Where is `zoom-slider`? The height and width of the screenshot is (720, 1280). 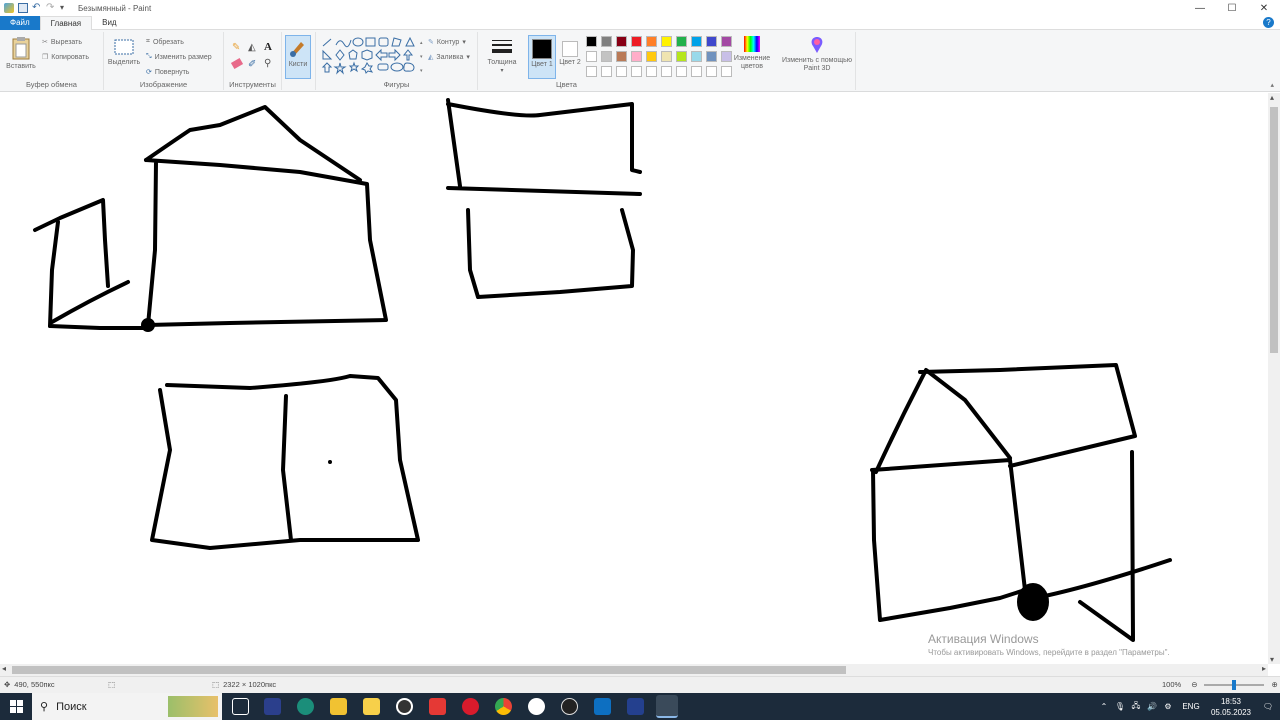
zoom-slider is located at coordinates (1234, 684).